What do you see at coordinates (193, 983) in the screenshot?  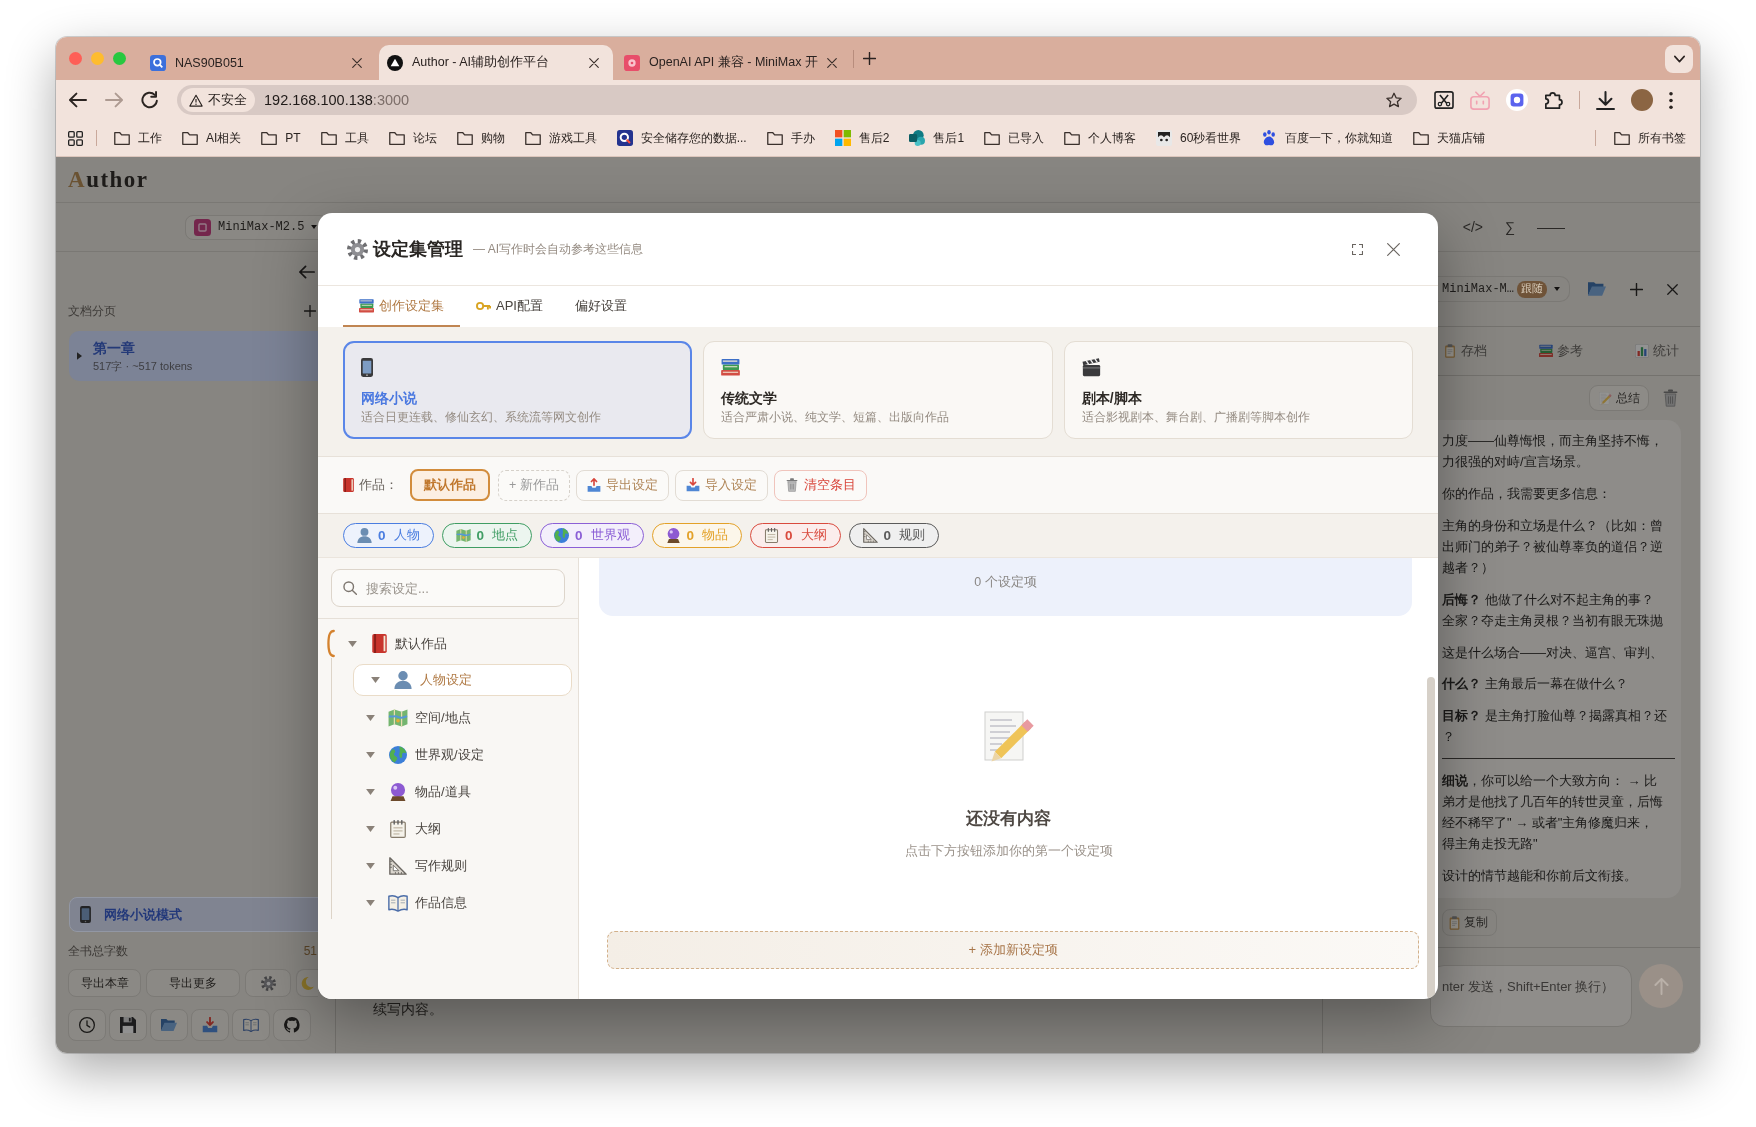 I see `export-button: 导出更多` at bounding box center [193, 983].